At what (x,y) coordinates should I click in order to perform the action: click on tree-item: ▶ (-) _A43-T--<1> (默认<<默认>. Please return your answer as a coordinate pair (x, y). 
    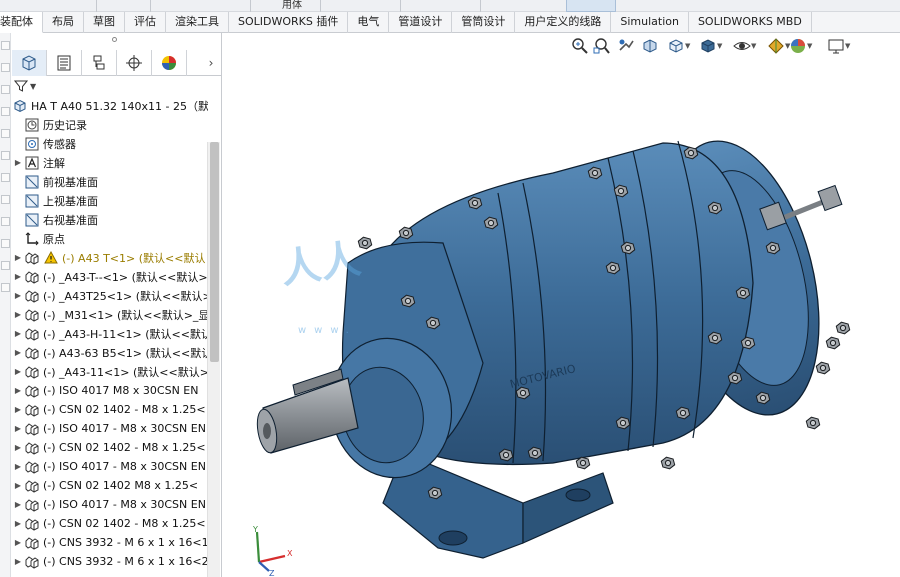
    Looking at the image, I should click on (110, 276).